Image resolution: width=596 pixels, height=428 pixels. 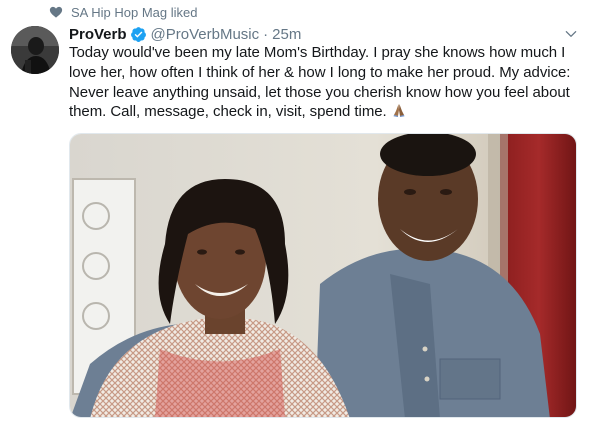 I want to click on timestamp: 25m, so click(x=286, y=34).